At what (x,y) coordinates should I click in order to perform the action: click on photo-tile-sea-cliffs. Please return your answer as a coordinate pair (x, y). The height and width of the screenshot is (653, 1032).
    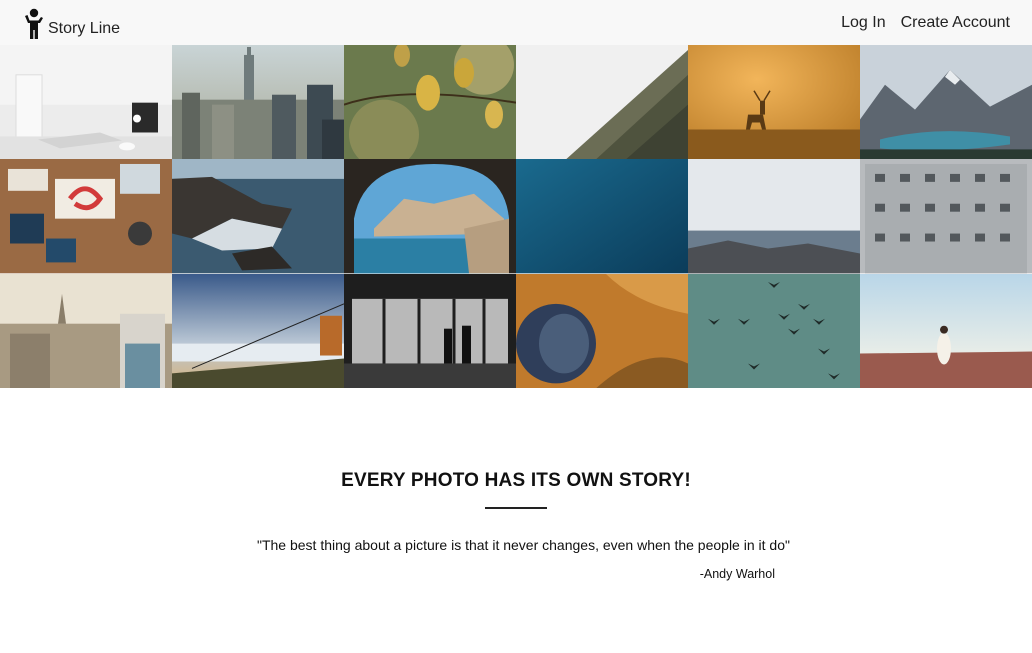
    Looking at the image, I should click on (258, 216).